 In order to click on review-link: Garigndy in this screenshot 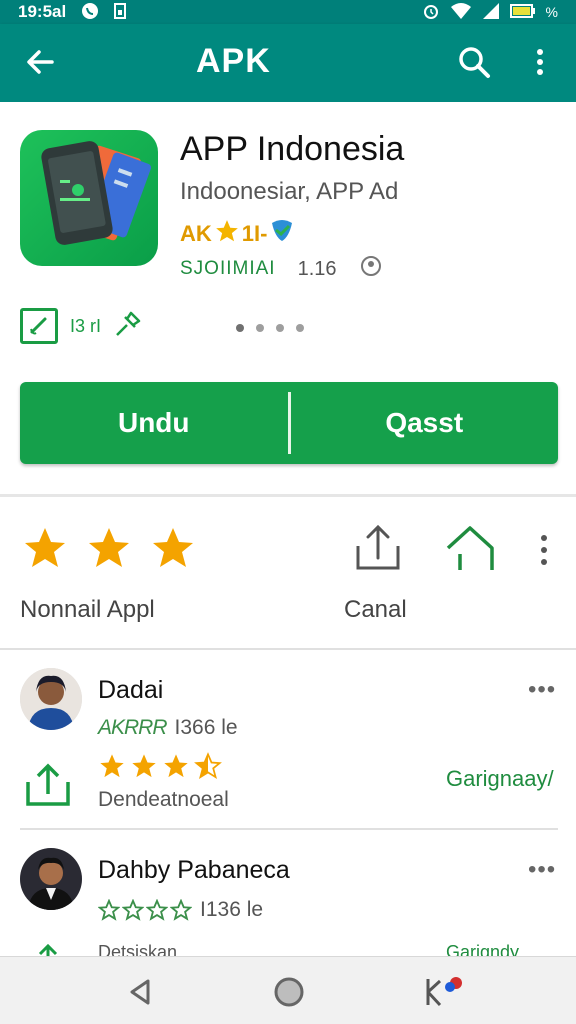, I will do `click(482, 949)`.